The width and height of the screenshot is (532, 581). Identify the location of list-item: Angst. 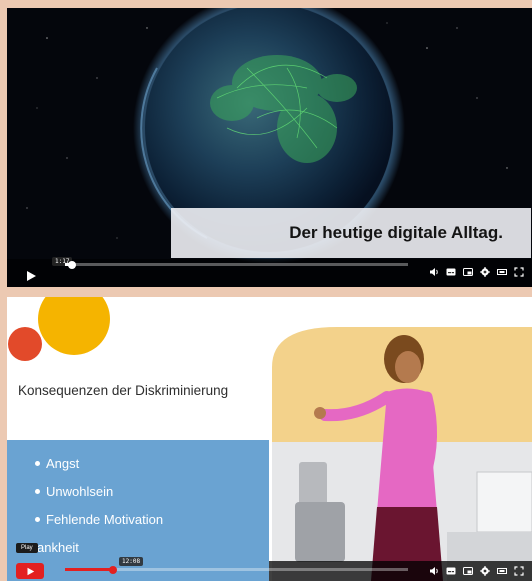
(99, 471).